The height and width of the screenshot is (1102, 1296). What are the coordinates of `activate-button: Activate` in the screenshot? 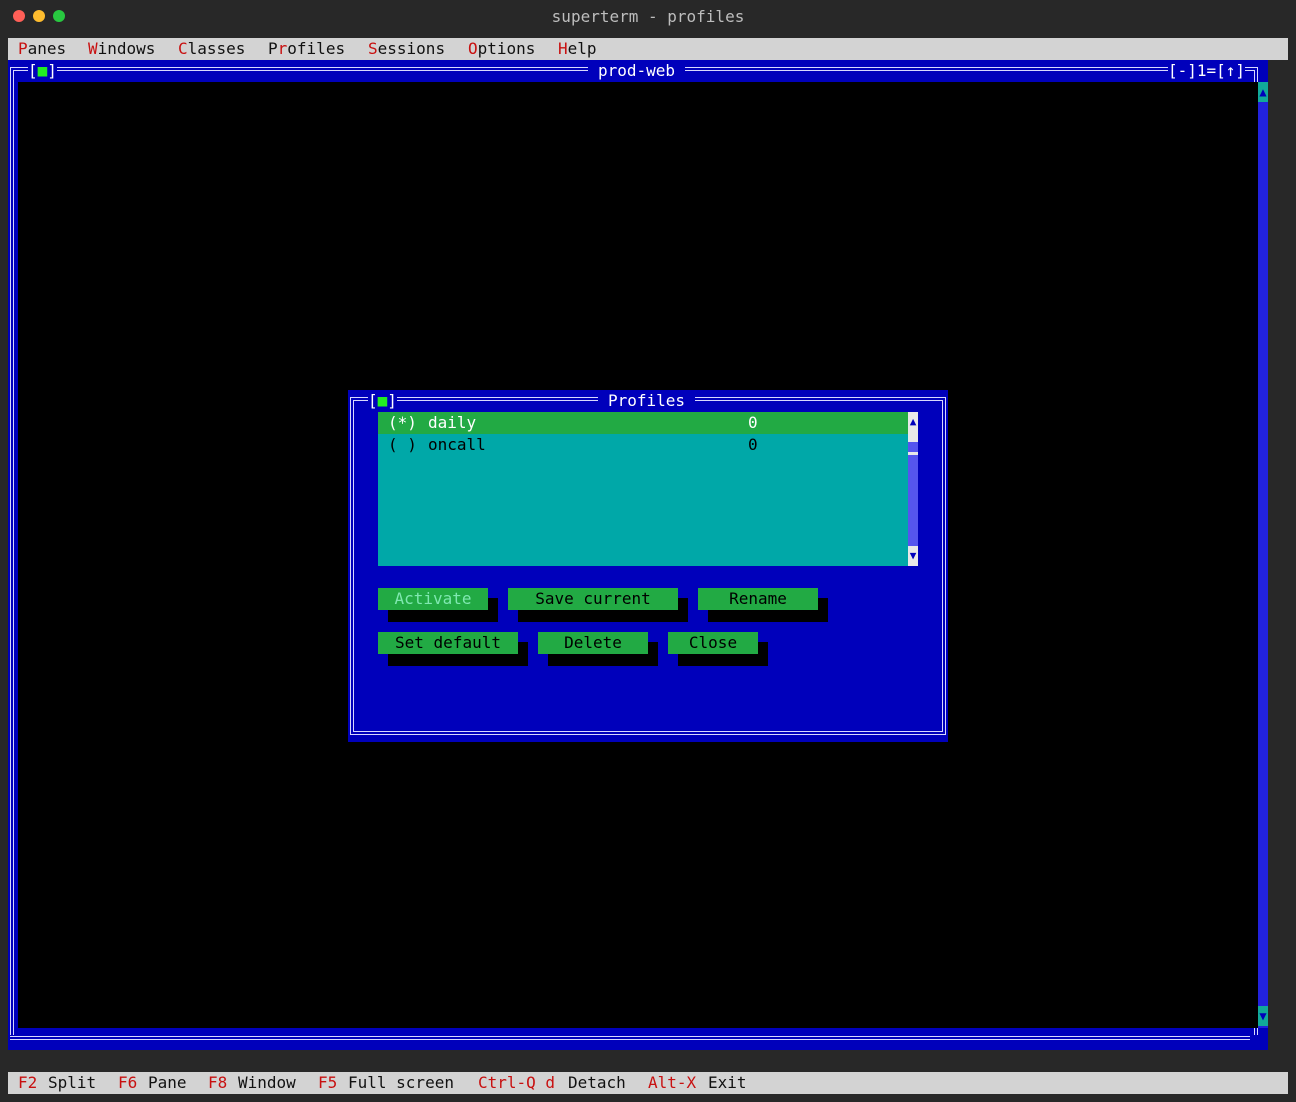 It's located at (433, 599).